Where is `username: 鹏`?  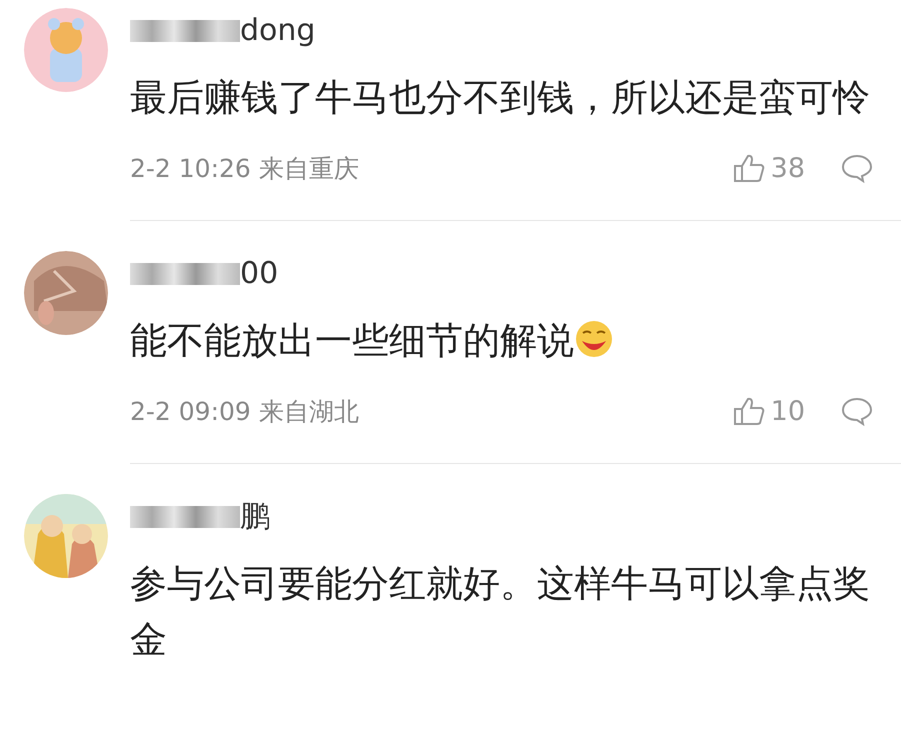
username: 鹏 is located at coordinates (255, 517).